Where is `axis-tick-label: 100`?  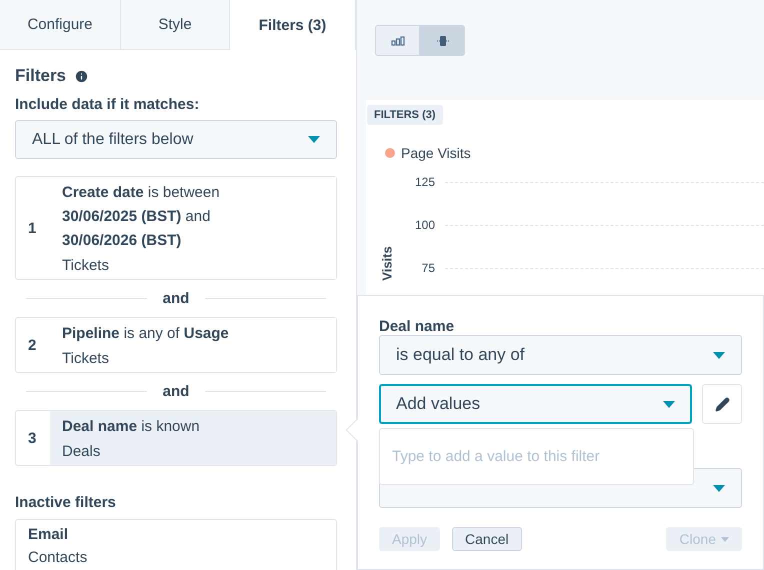
axis-tick-label: 100 is located at coordinates (424, 225).